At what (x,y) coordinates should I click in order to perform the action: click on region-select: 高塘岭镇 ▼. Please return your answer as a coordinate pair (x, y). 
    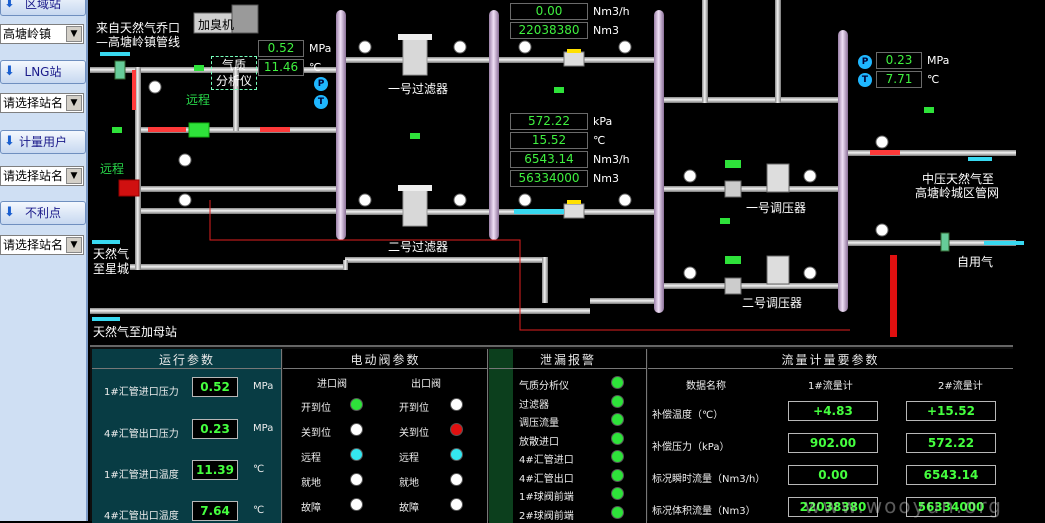
    Looking at the image, I should click on (42, 34).